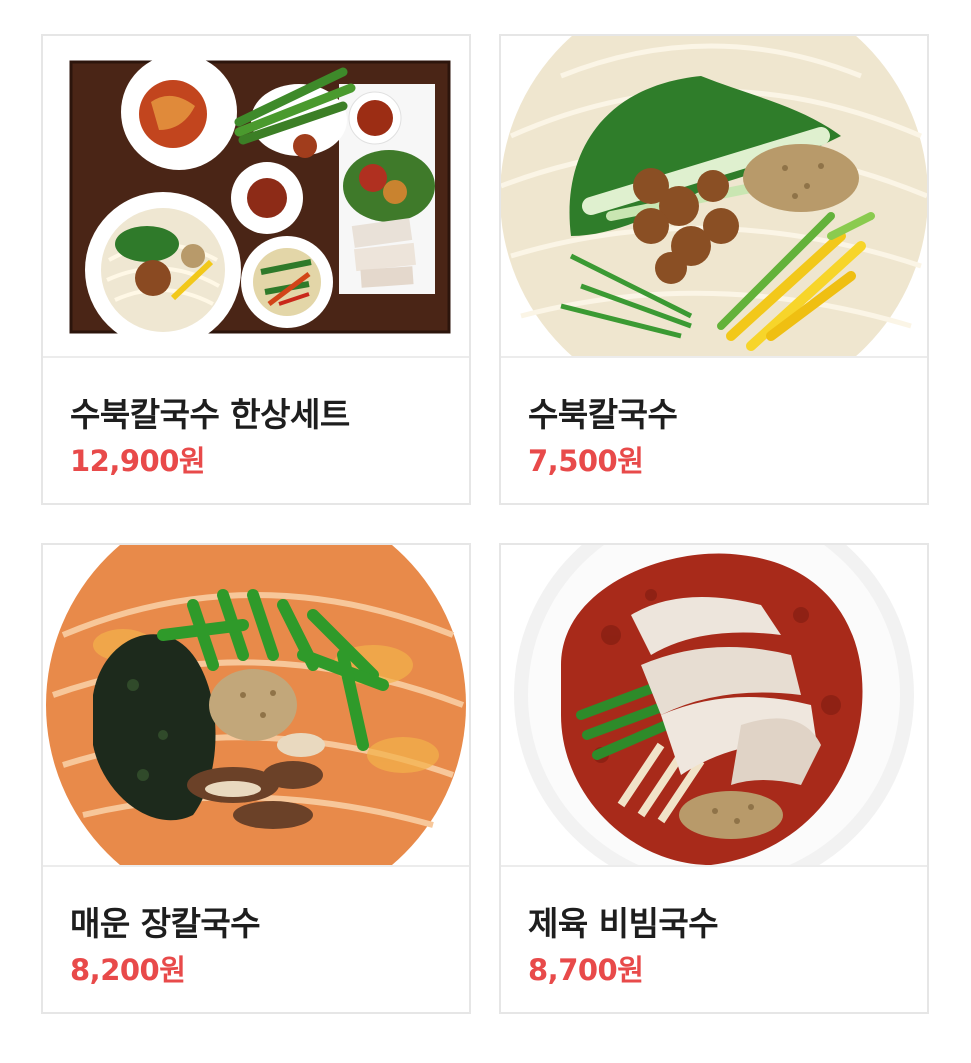 The width and height of the screenshot is (971, 1063). I want to click on menu-item-name: 제육 비빔국수, so click(623, 923).